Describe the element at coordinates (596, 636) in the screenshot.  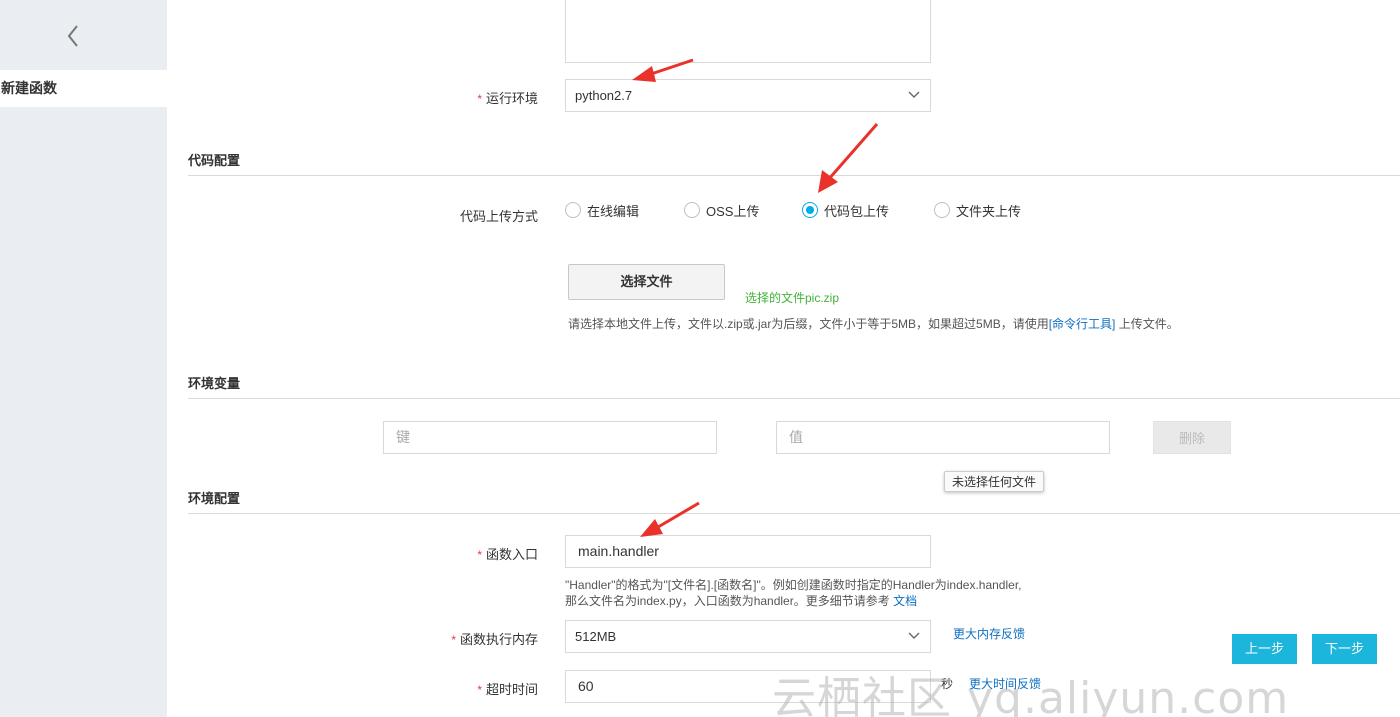
I see `memory-value: 512MB` at that location.